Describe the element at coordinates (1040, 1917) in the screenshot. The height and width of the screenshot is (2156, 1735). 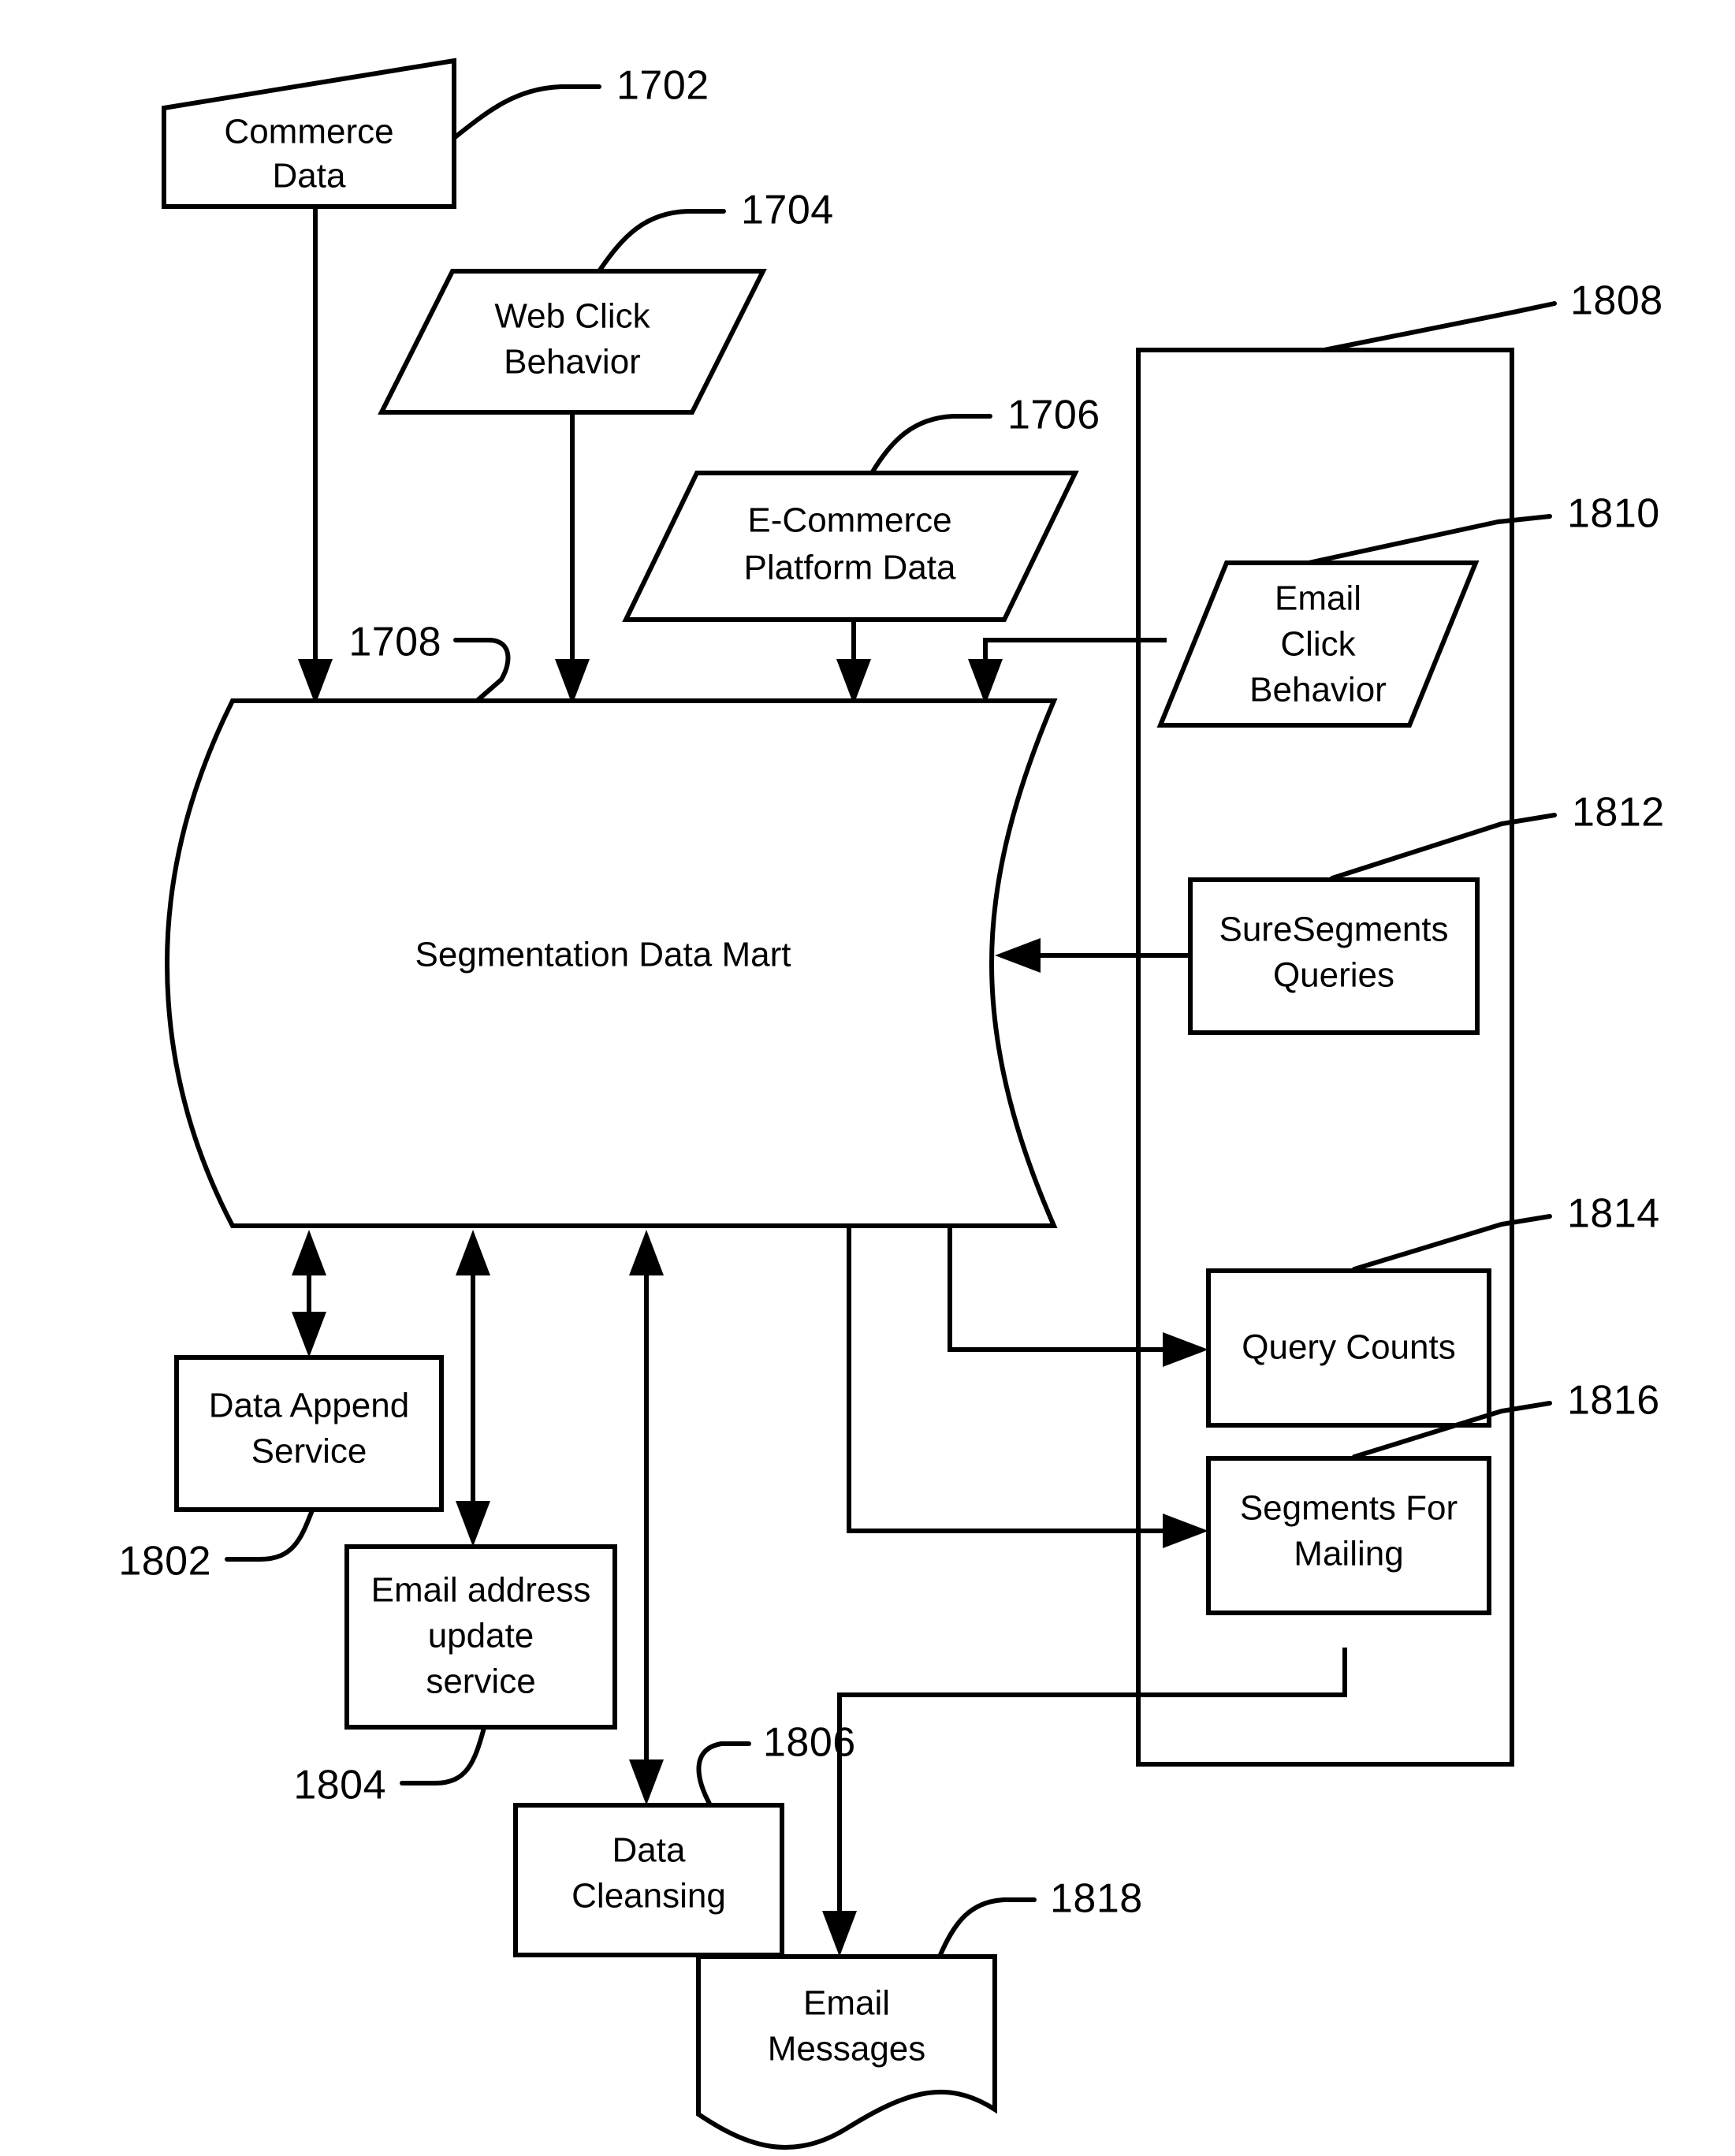
I see `reference-numeral-1818: 1818` at that location.